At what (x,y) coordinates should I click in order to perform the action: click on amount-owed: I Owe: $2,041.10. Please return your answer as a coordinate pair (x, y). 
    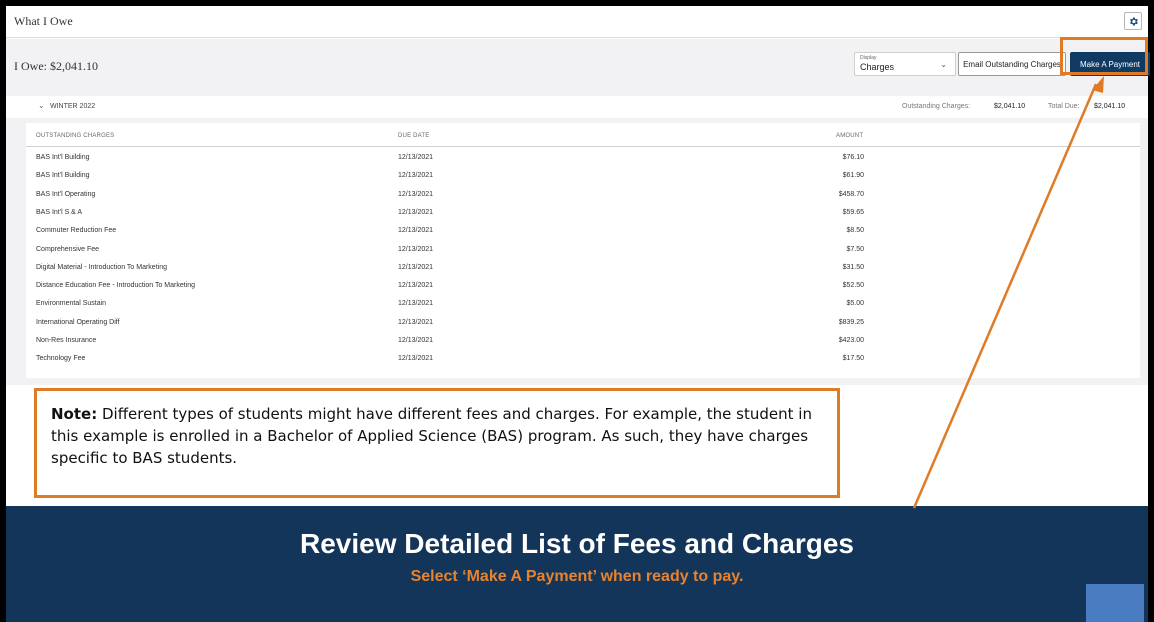
    Looking at the image, I should click on (56, 66).